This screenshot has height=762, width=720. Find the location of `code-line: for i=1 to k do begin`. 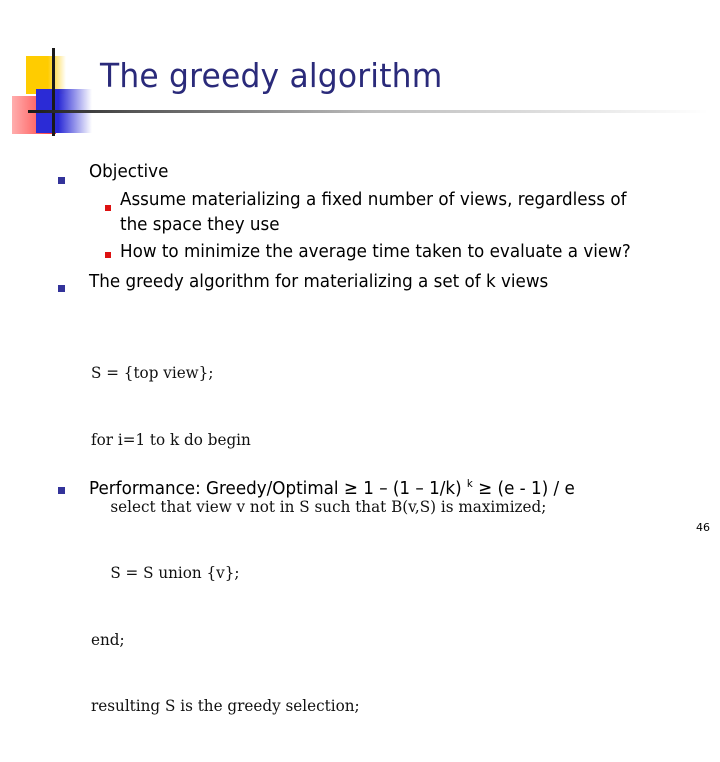

code-line: for i=1 to k do begin is located at coordinates (171, 440).